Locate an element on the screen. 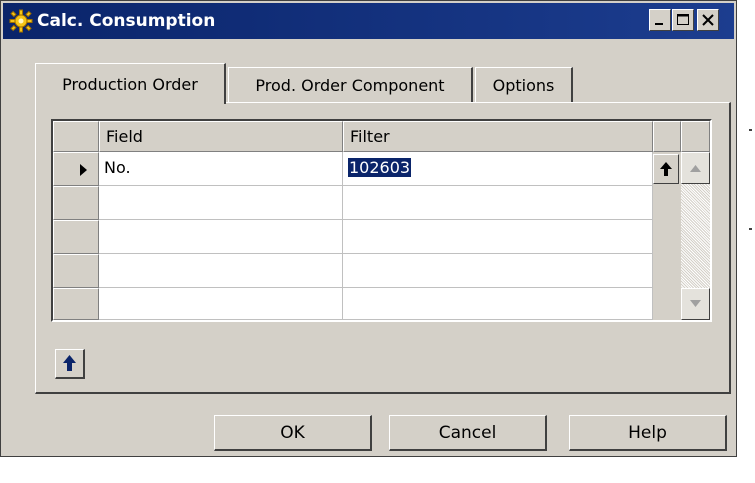 This screenshot has width=755, height=483. tab-production-order: Production Order is located at coordinates (130, 83).